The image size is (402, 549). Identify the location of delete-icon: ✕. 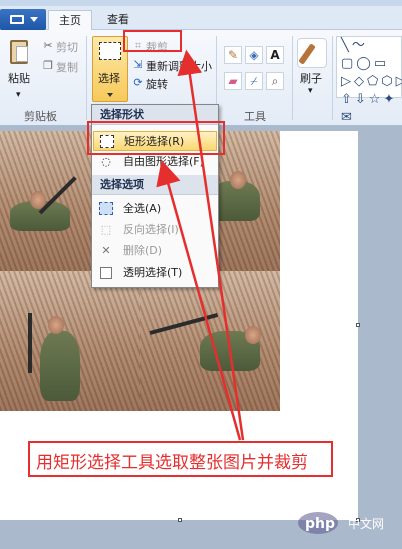
(106, 250).